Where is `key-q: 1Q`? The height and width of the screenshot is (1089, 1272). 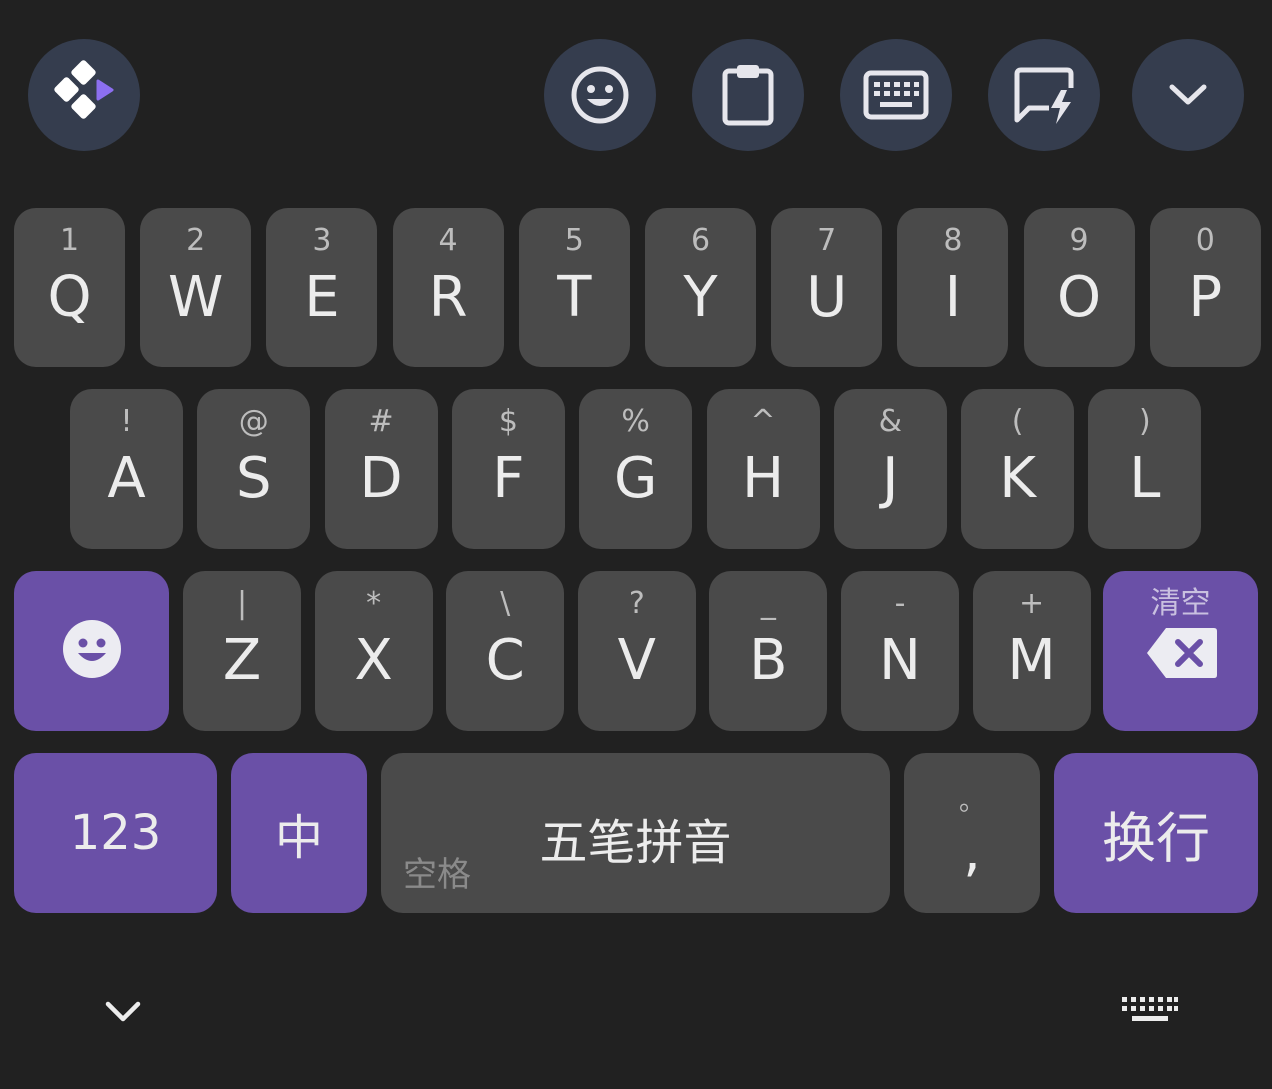 key-q: 1Q is located at coordinates (69, 287).